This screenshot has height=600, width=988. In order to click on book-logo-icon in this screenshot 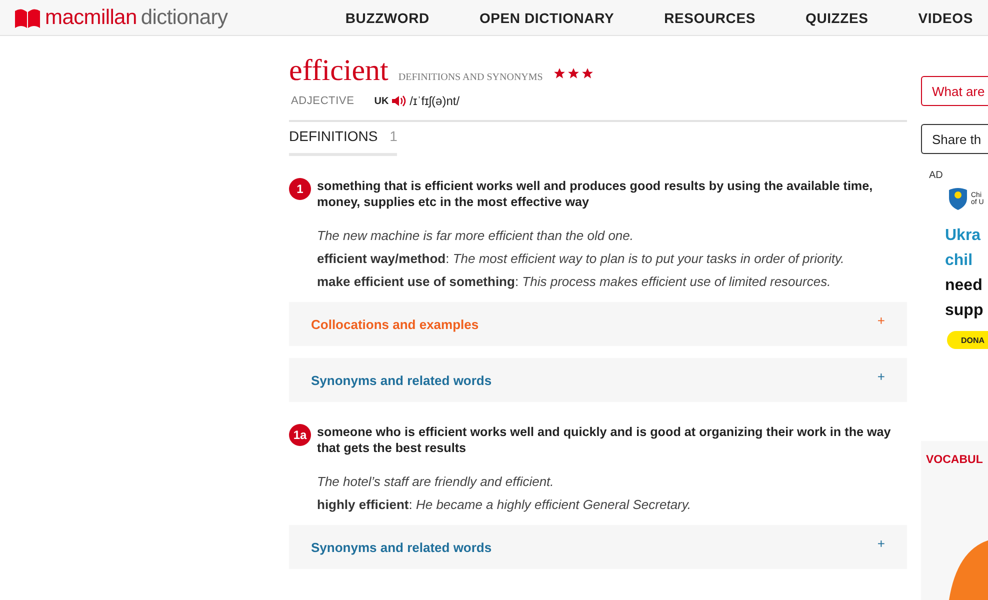, I will do `click(27, 17)`.